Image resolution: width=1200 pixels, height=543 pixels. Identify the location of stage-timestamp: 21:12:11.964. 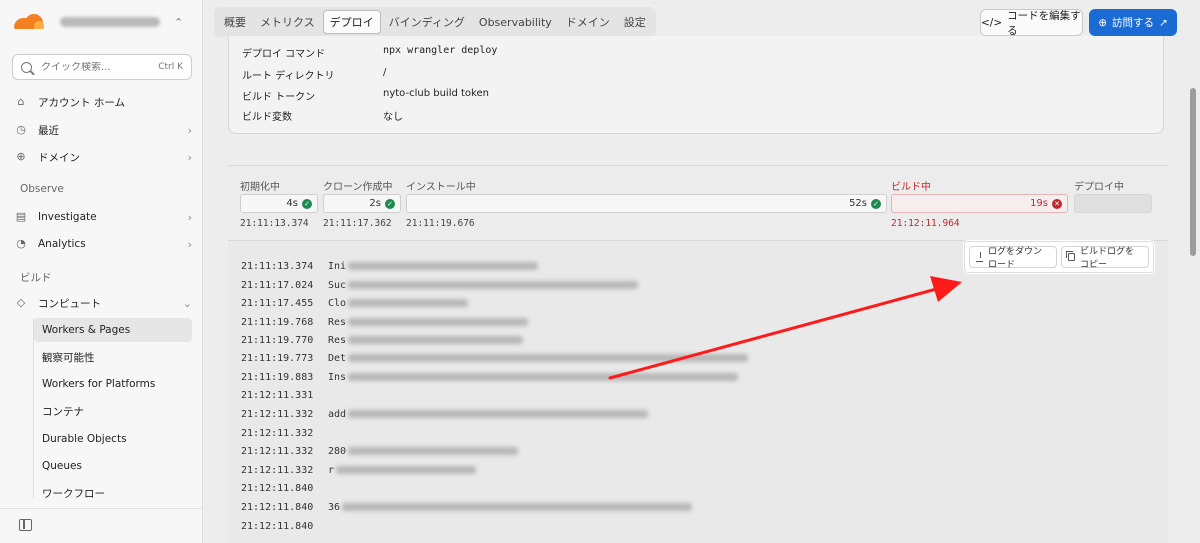
(925, 223).